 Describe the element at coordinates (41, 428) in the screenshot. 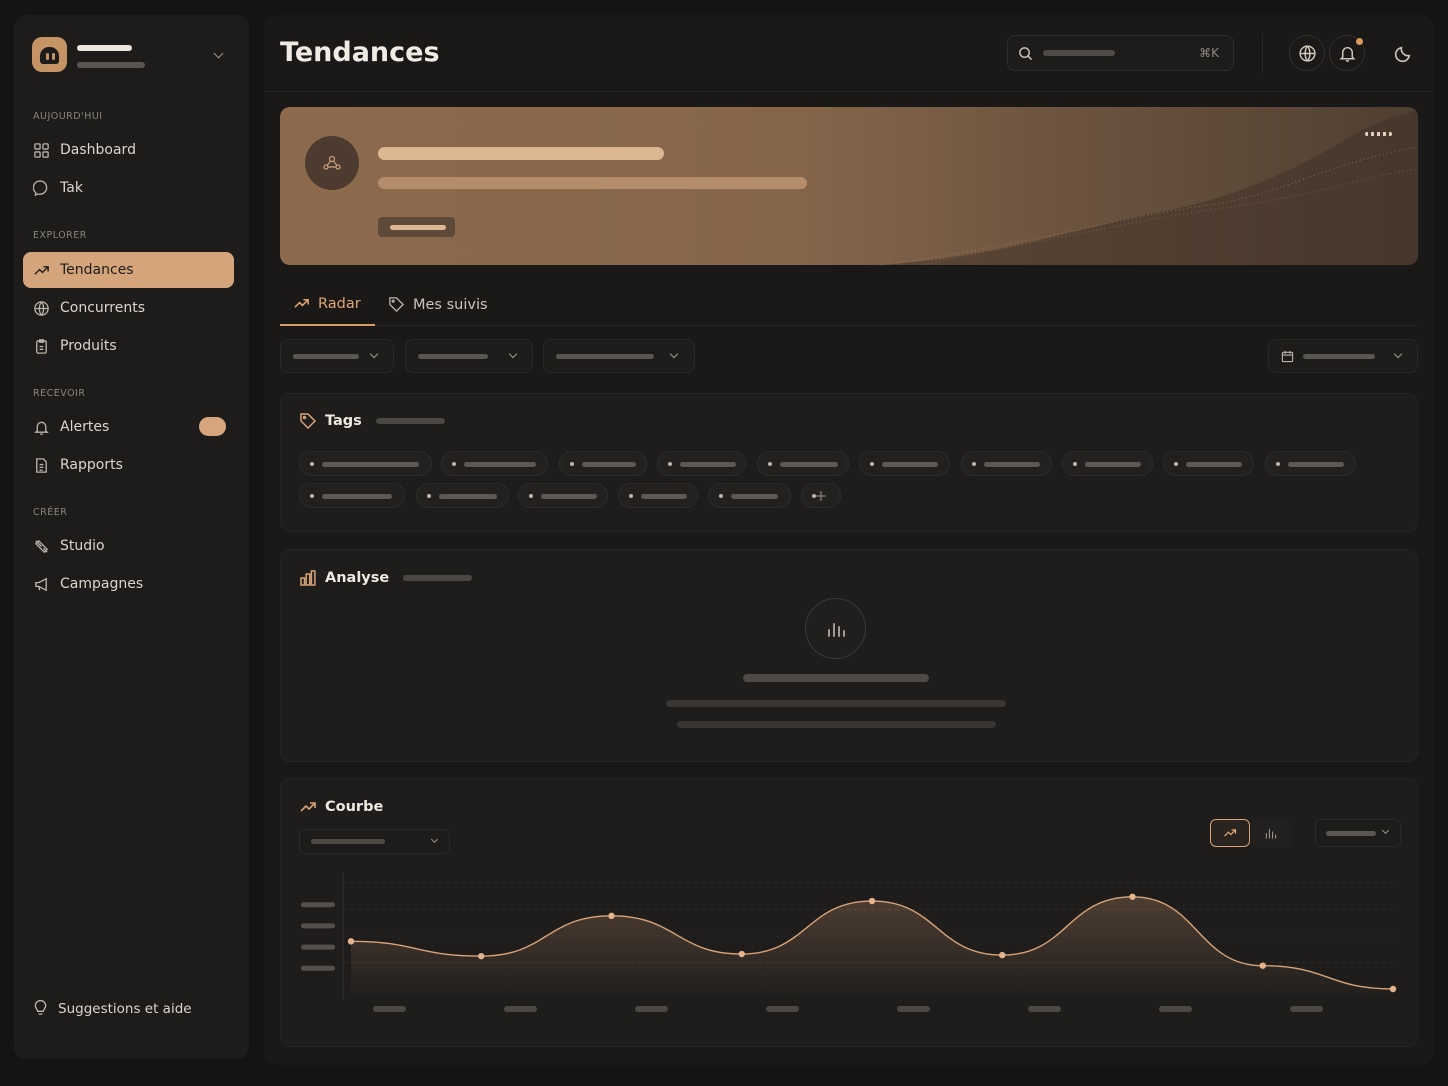

I see `bell-icon` at that location.